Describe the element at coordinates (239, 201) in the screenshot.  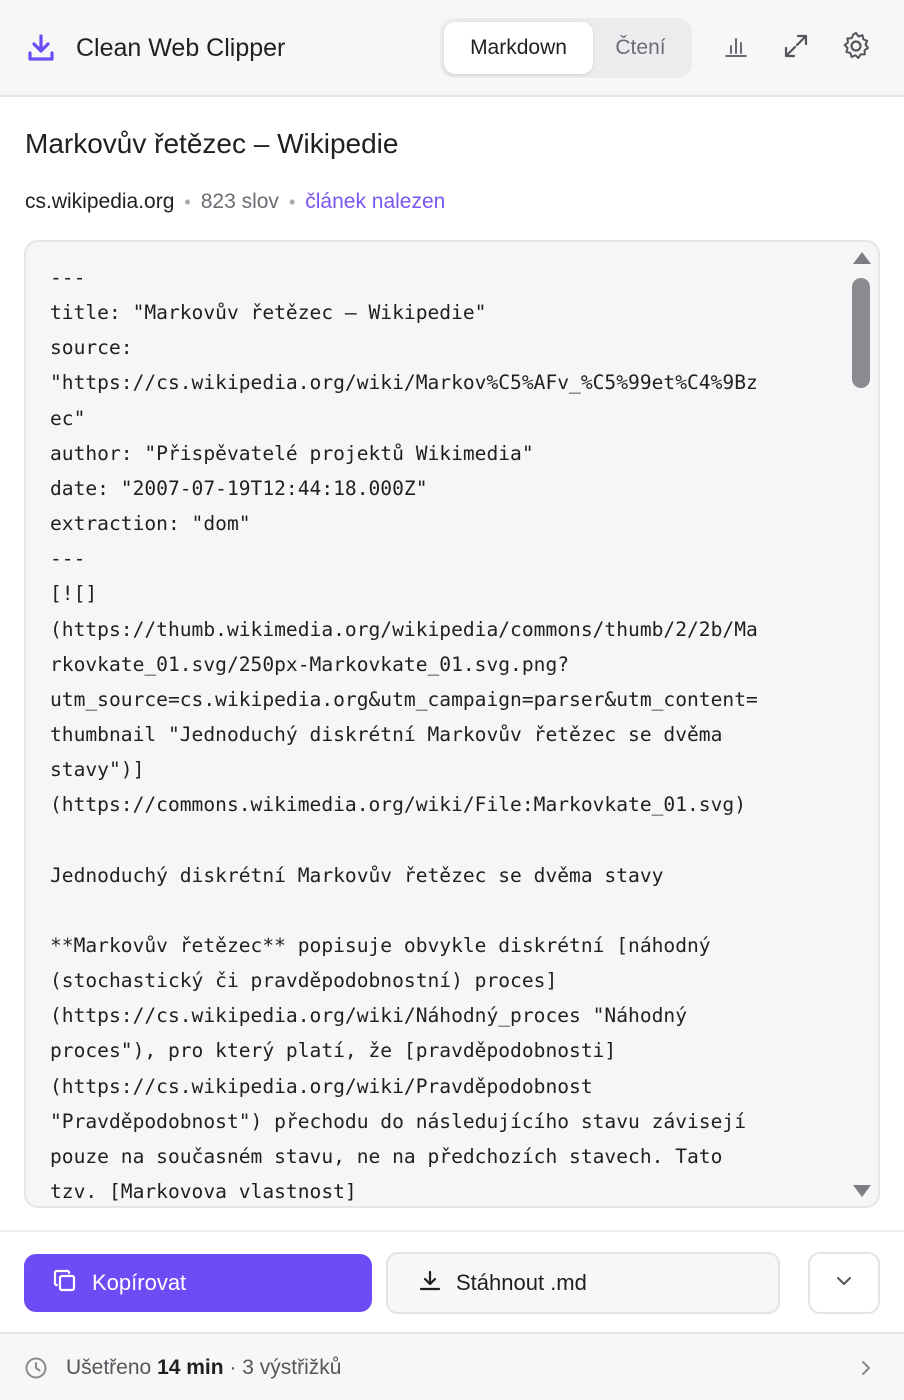
I see `word-count: 823 slov` at that location.